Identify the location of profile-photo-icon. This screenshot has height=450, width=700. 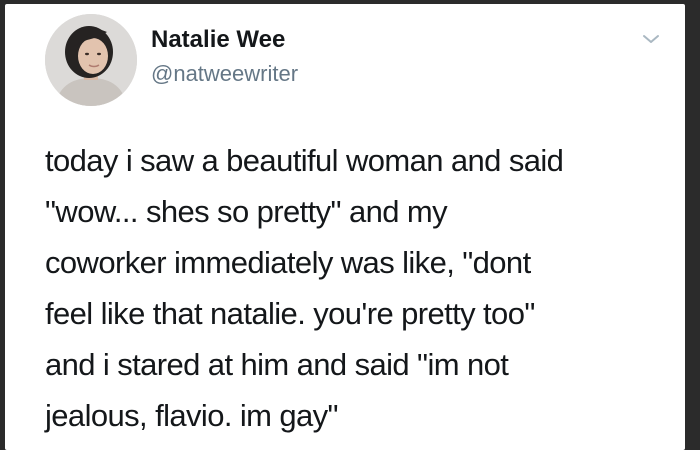
(91, 60).